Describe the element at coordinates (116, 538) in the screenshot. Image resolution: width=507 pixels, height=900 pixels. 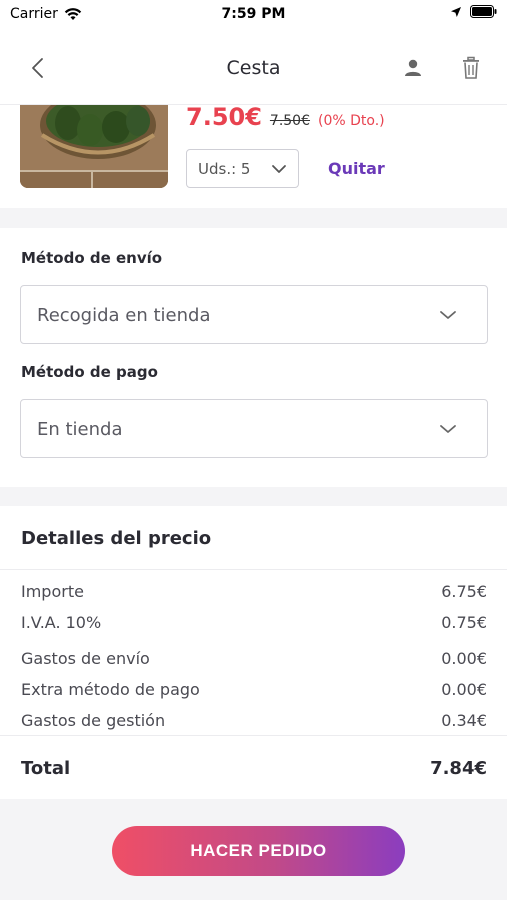
I see `price-details-title: Detalles del precio` at that location.